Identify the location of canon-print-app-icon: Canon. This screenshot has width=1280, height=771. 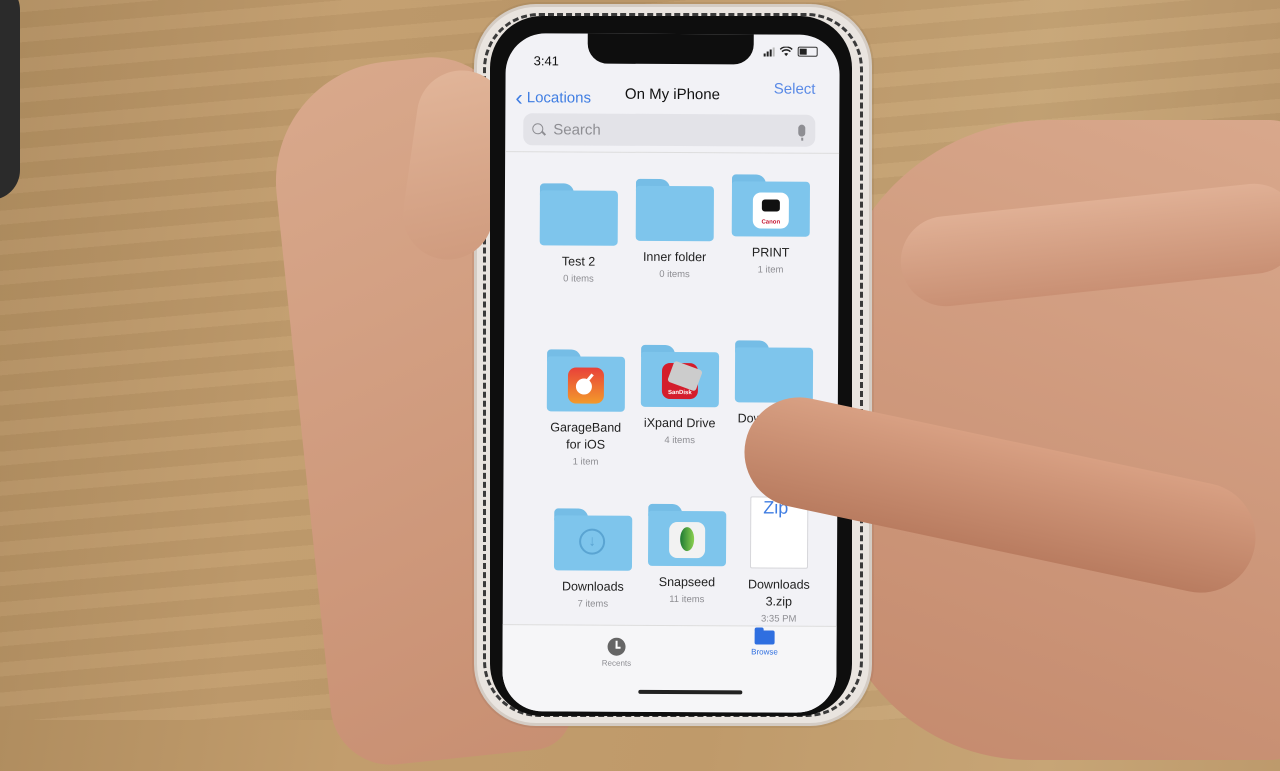
(770, 210).